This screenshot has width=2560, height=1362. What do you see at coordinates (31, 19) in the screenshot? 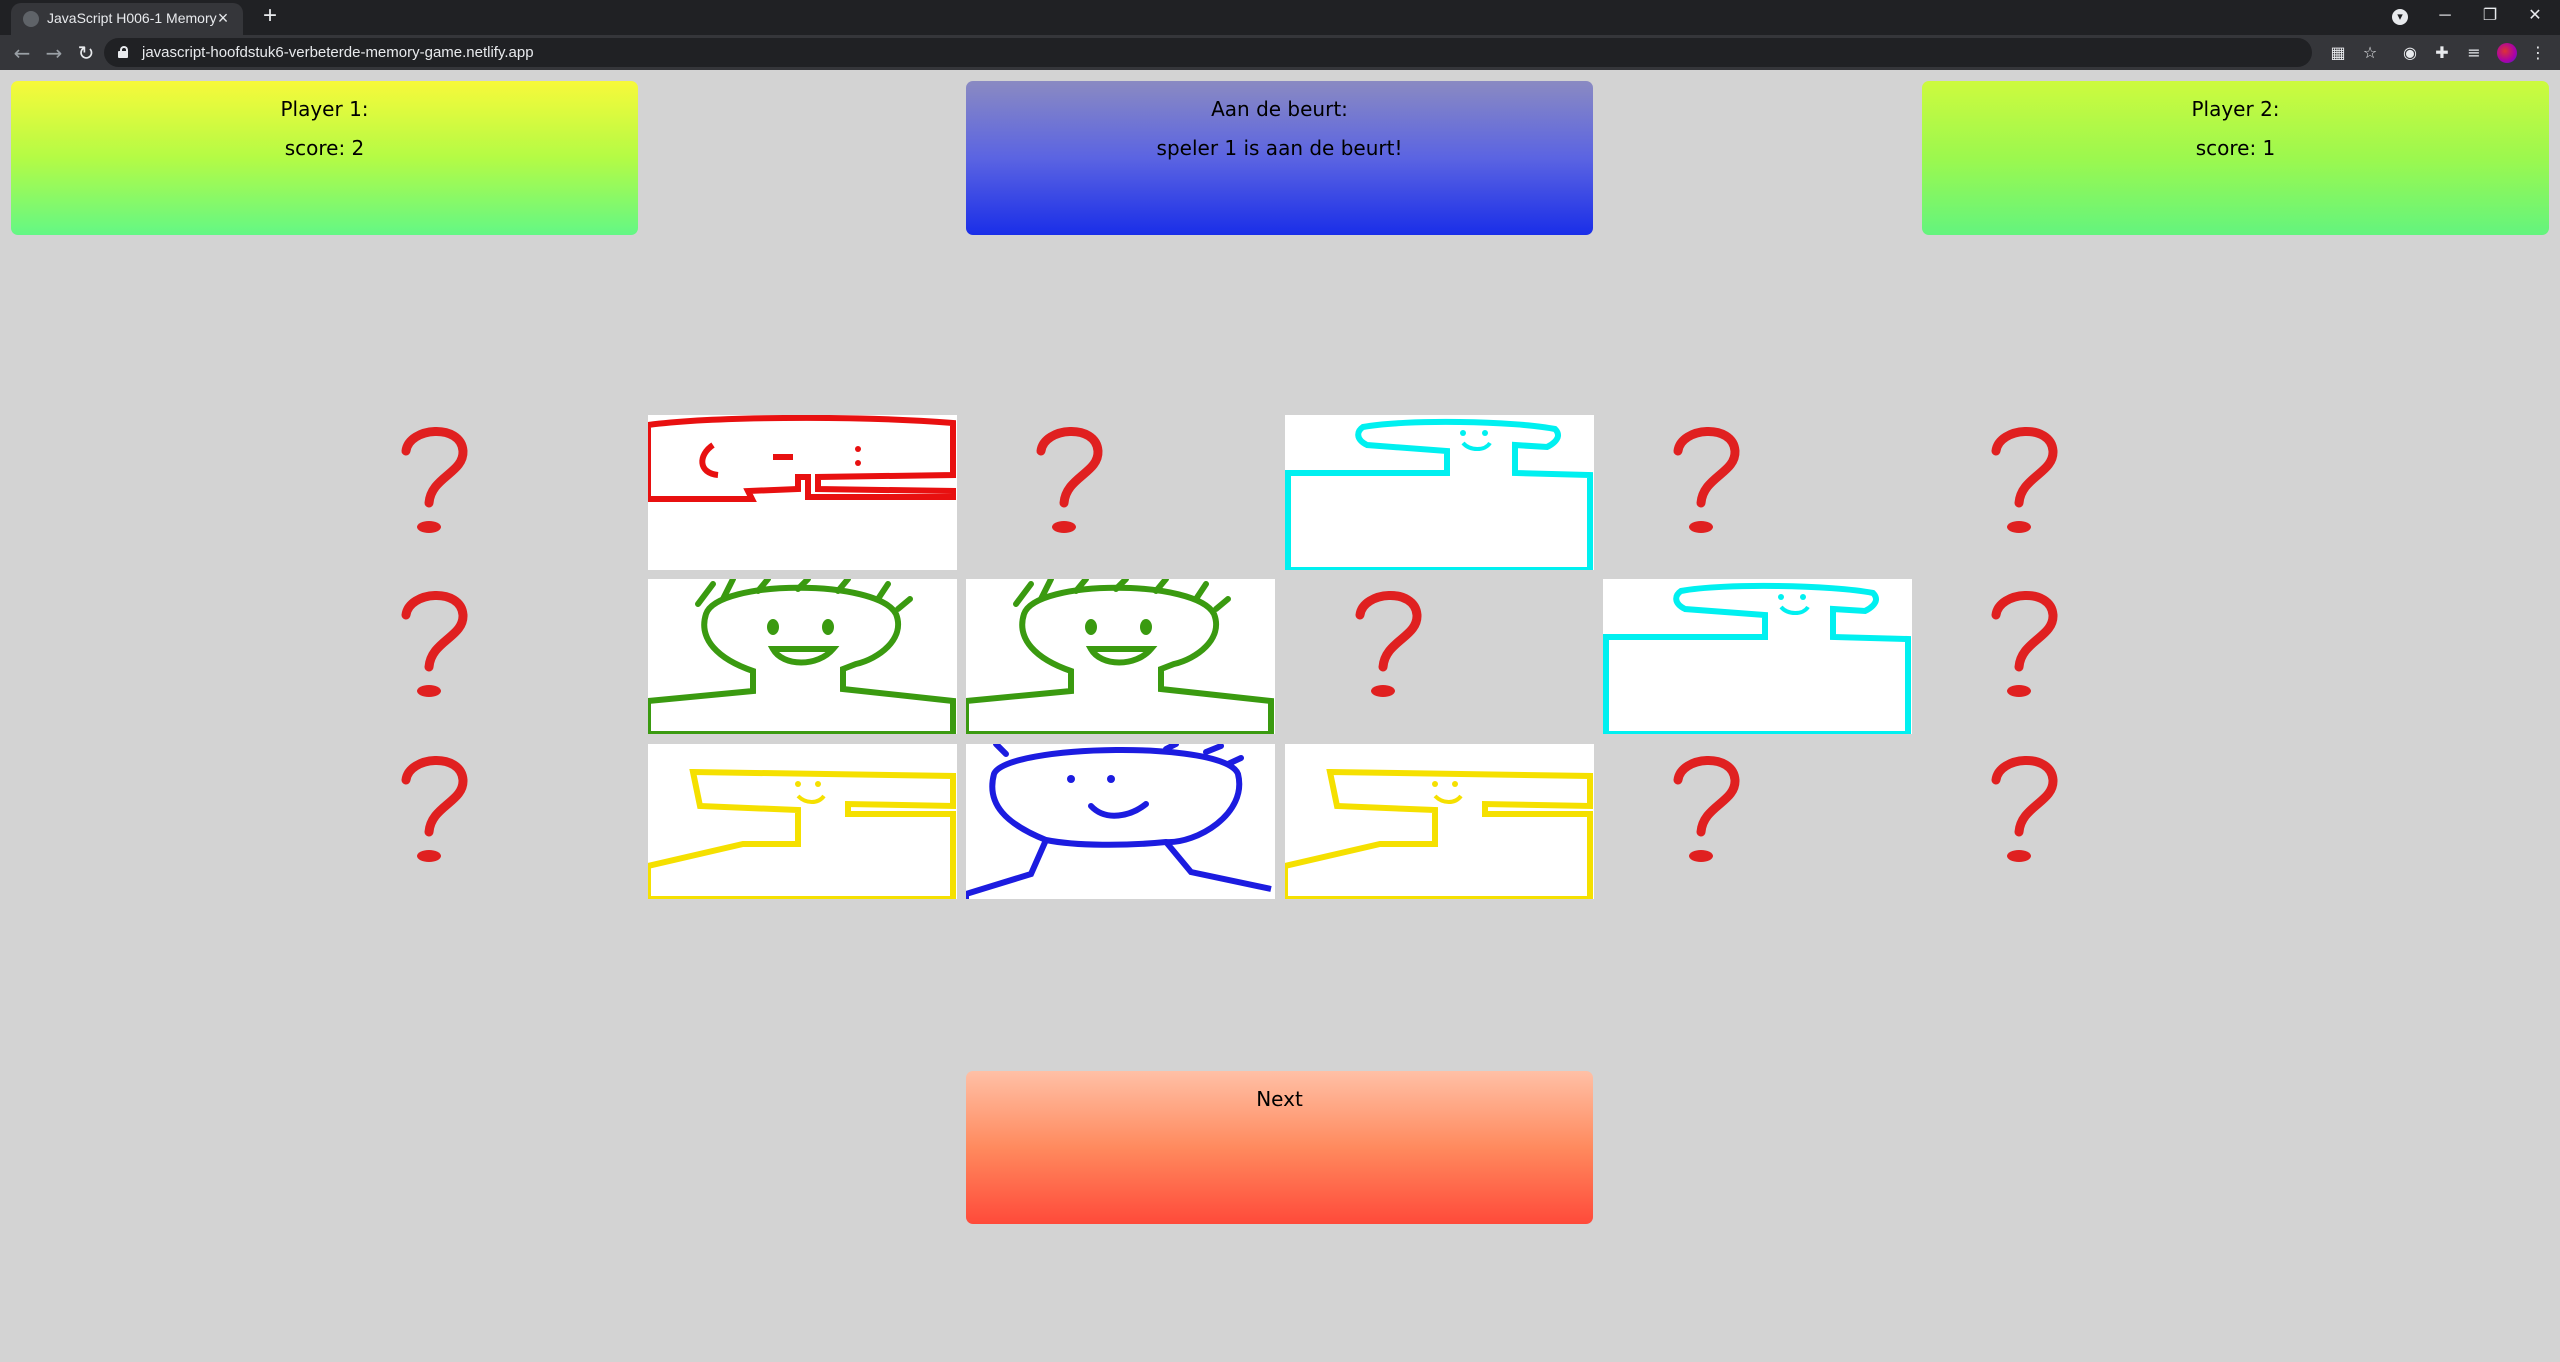
I see `globe-icon` at bounding box center [31, 19].